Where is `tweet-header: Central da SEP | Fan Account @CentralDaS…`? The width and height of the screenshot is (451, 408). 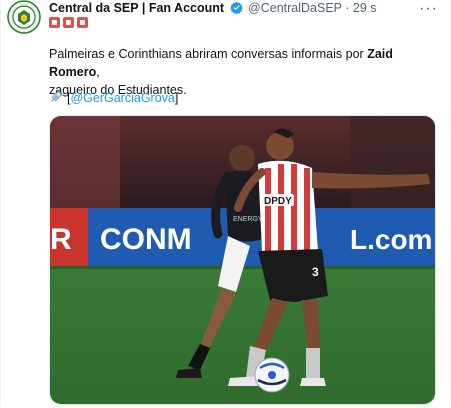
tweet-header: Central da SEP | Fan Account @CentralDaS… is located at coordinates (213, 9).